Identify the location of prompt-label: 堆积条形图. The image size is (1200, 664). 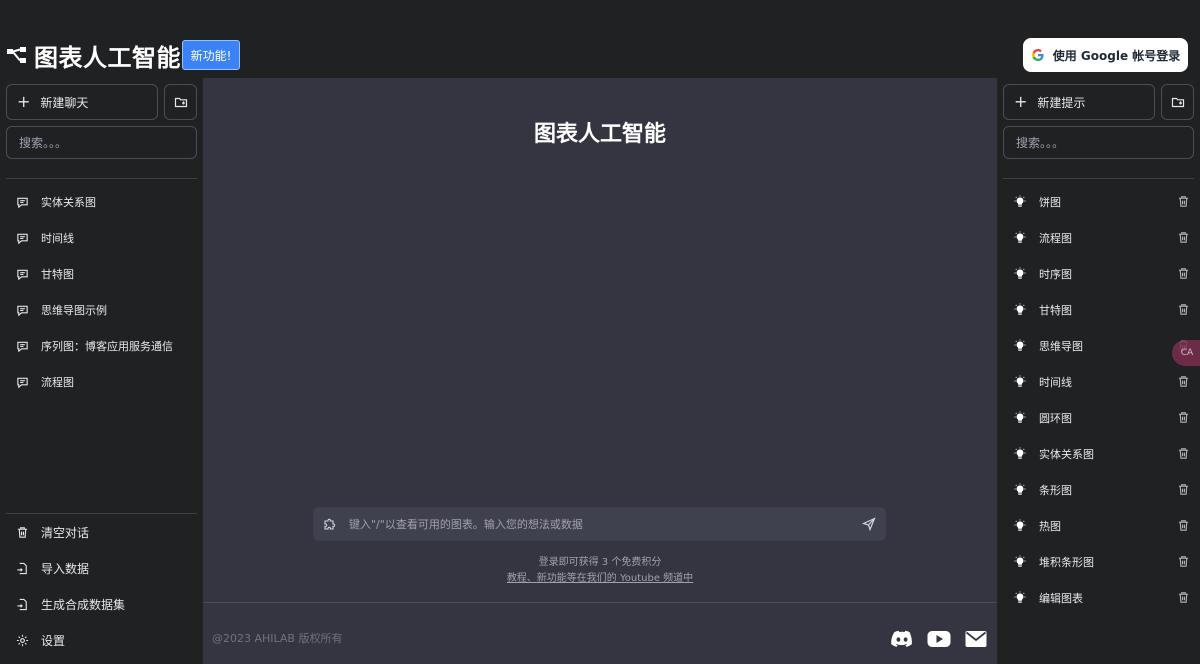
(1066, 562).